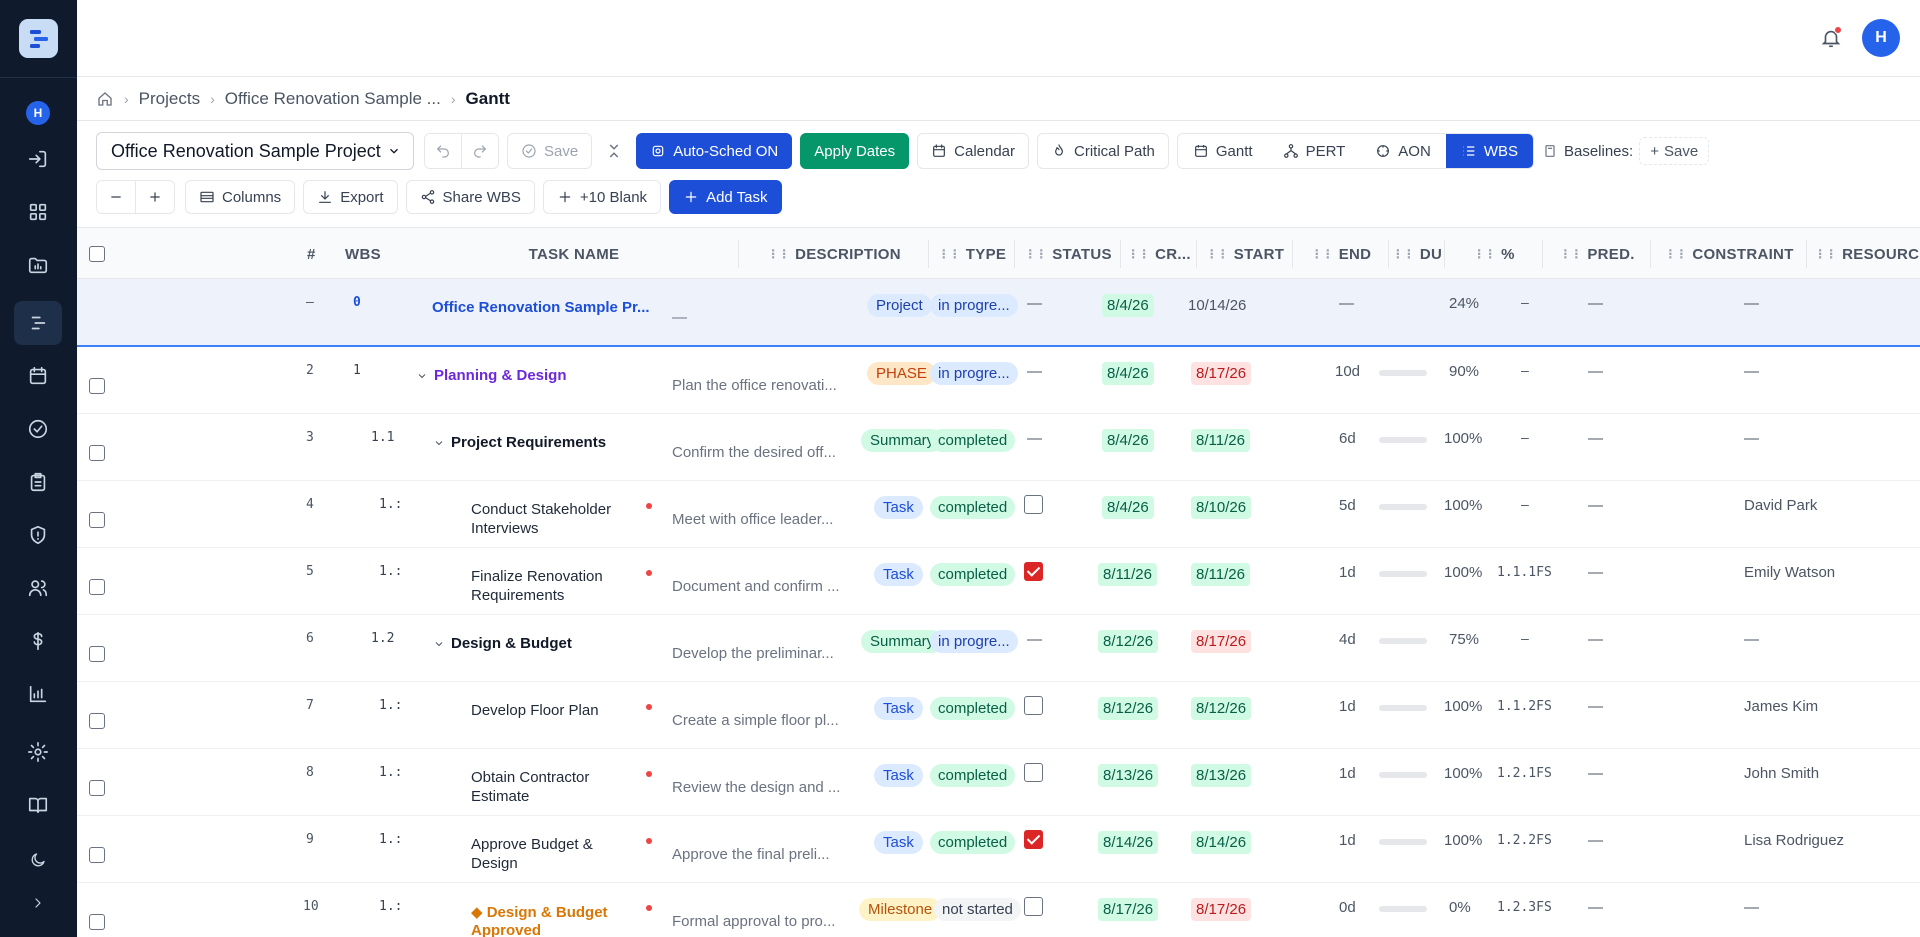  Describe the element at coordinates (714, 151) in the screenshot. I see `auto-sched-button: Auto-Sched ON` at that location.